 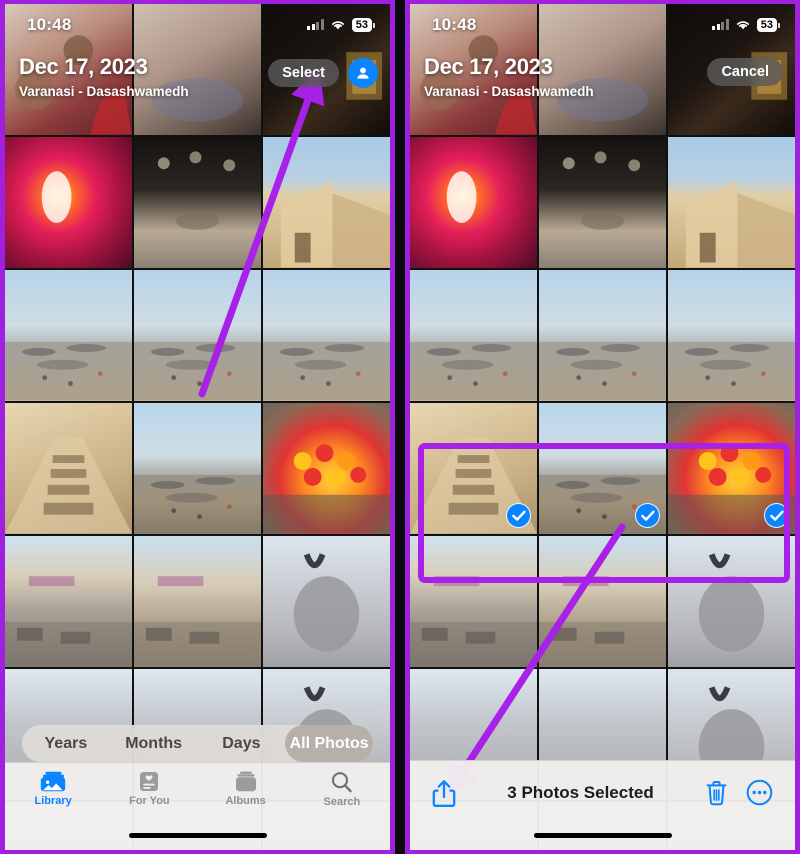 What do you see at coordinates (342, 782) in the screenshot?
I see `search-icon` at bounding box center [342, 782].